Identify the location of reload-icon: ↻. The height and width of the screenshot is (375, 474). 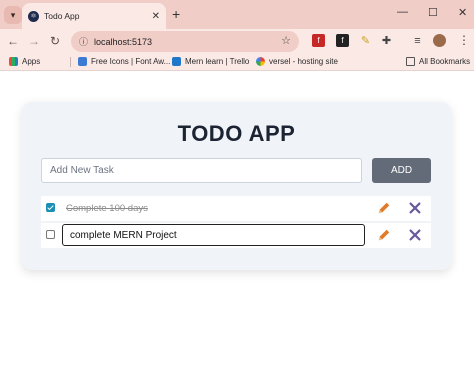
(55, 41).